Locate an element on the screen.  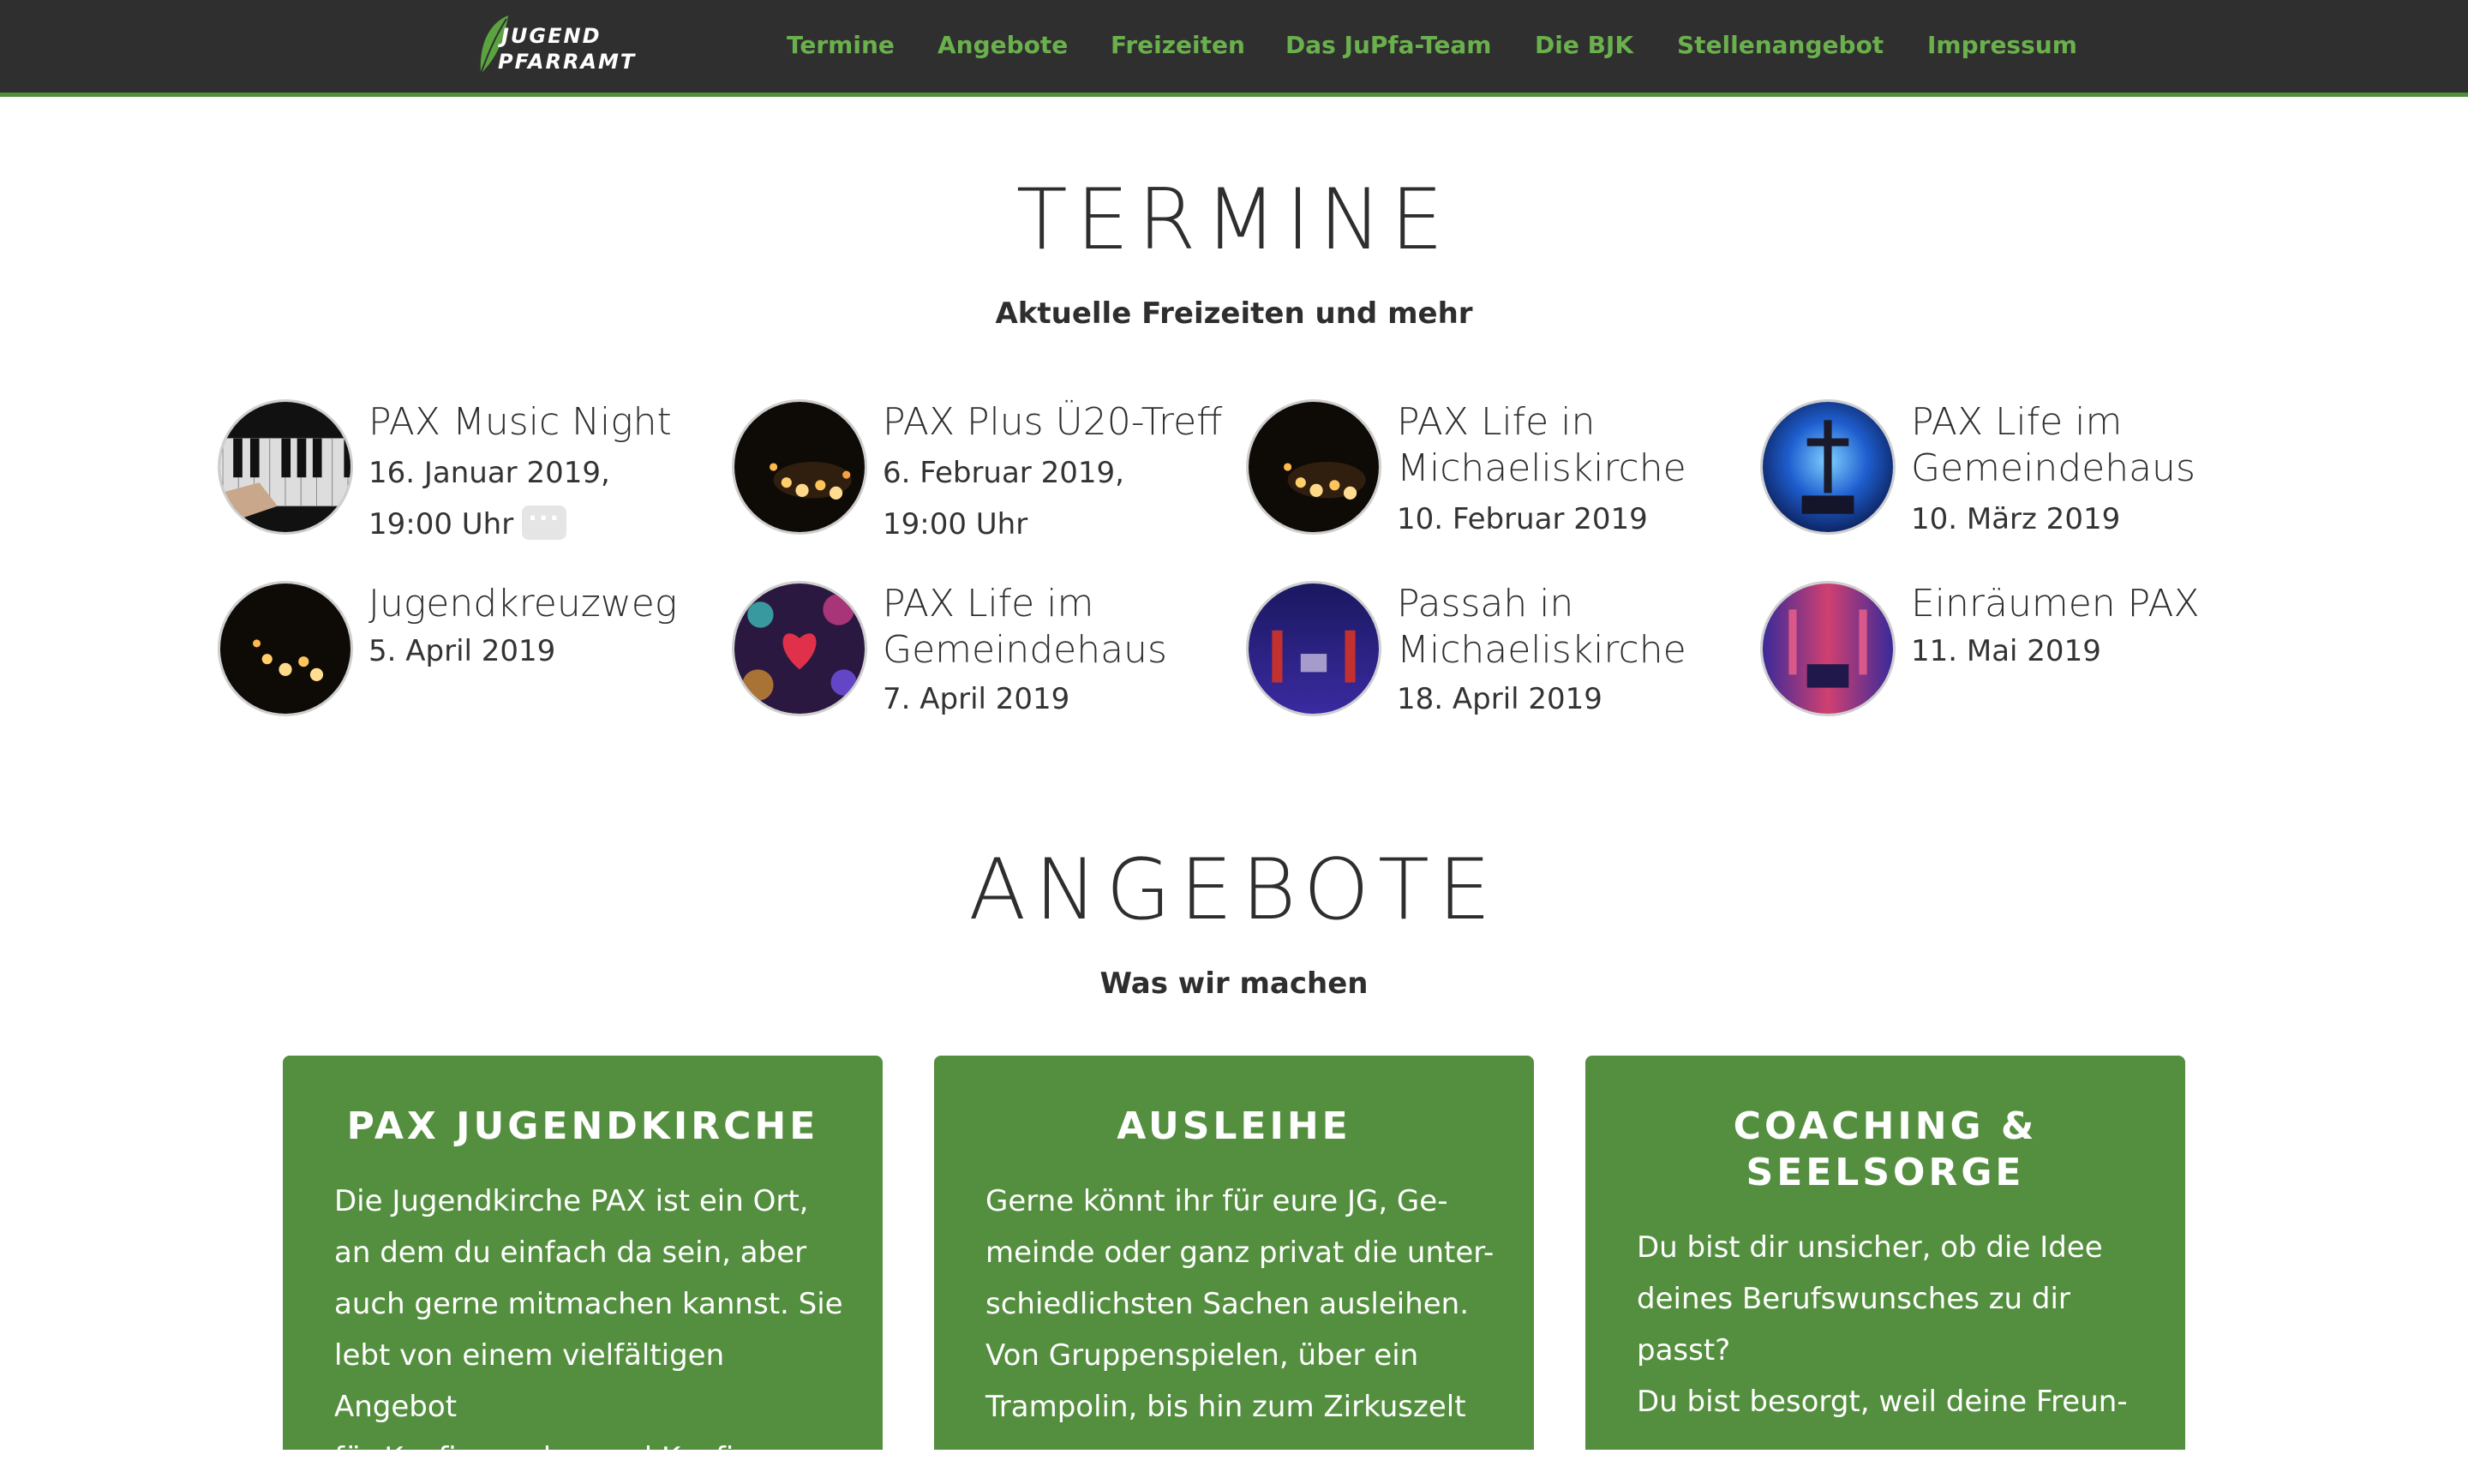
event-title: PAX Music Night is located at coordinates (539, 422).